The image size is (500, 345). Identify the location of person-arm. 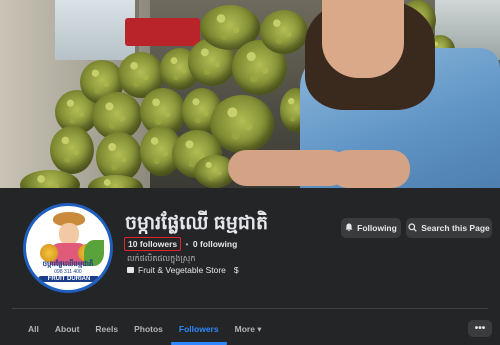
(370, 169).